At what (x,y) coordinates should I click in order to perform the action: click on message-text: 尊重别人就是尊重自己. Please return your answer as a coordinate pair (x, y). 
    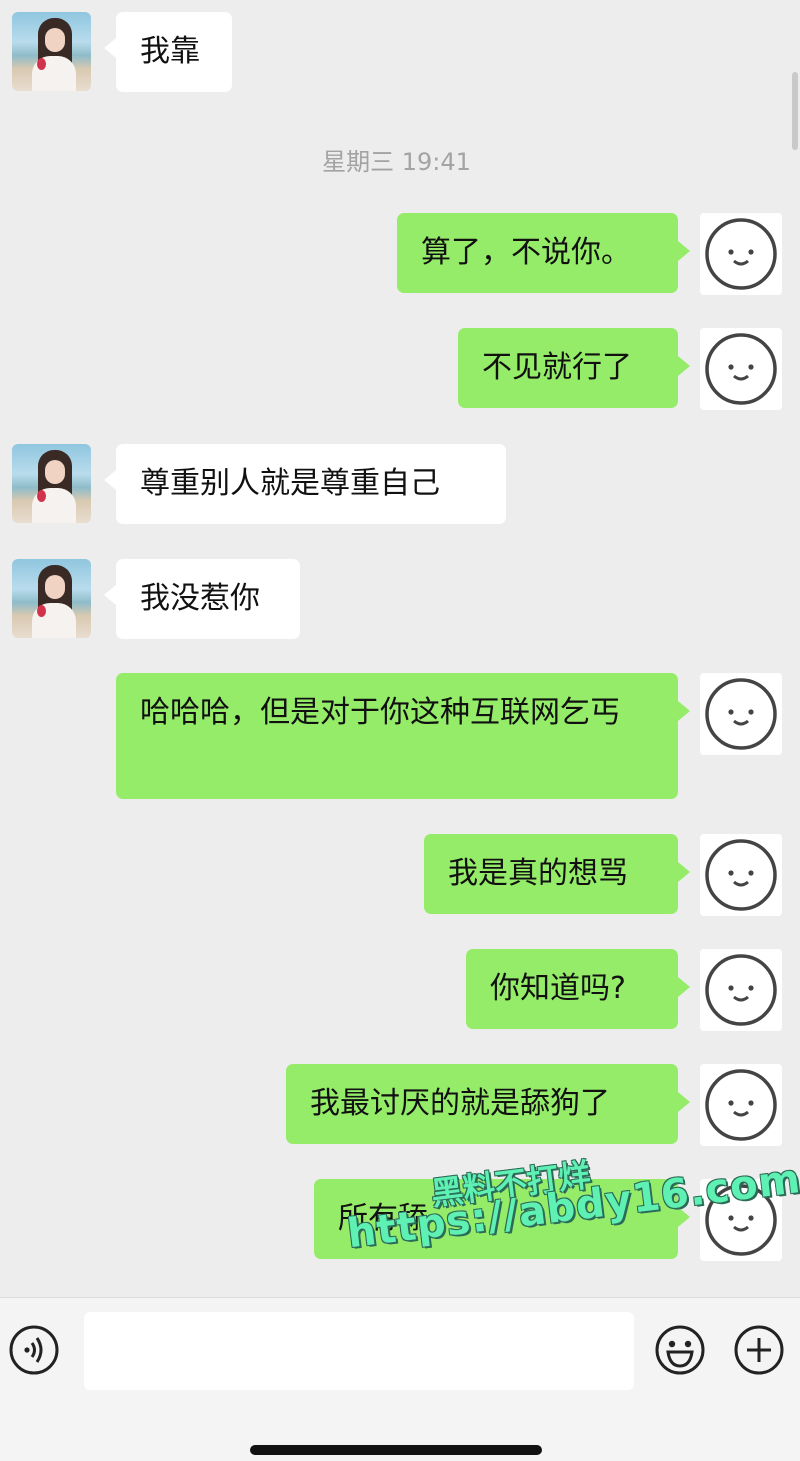
    Looking at the image, I should click on (290, 483).